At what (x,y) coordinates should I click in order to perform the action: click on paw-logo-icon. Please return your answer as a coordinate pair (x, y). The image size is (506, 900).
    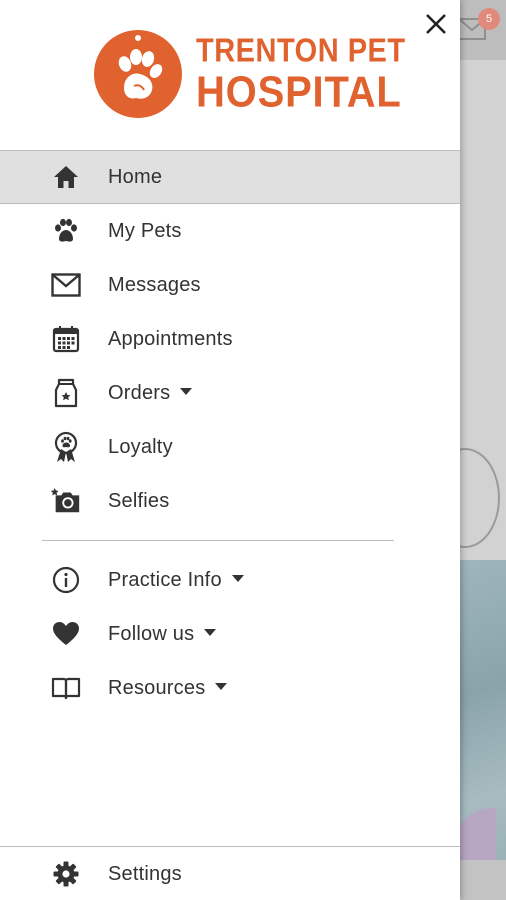
    Looking at the image, I should click on (138, 74).